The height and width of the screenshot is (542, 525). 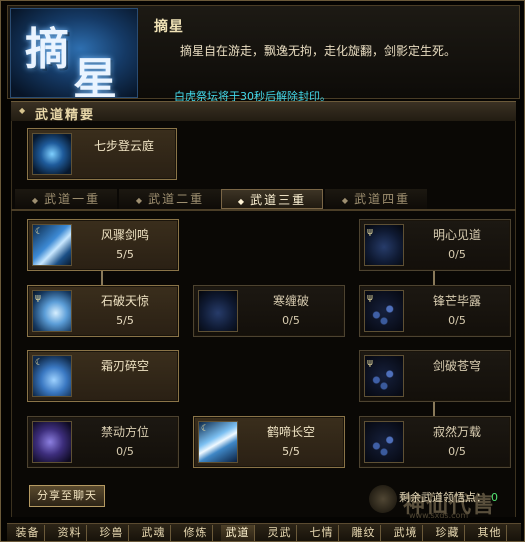 What do you see at coordinates (456, 235) in the screenshot?
I see `skill-name: 明心见道` at bounding box center [456, 235].